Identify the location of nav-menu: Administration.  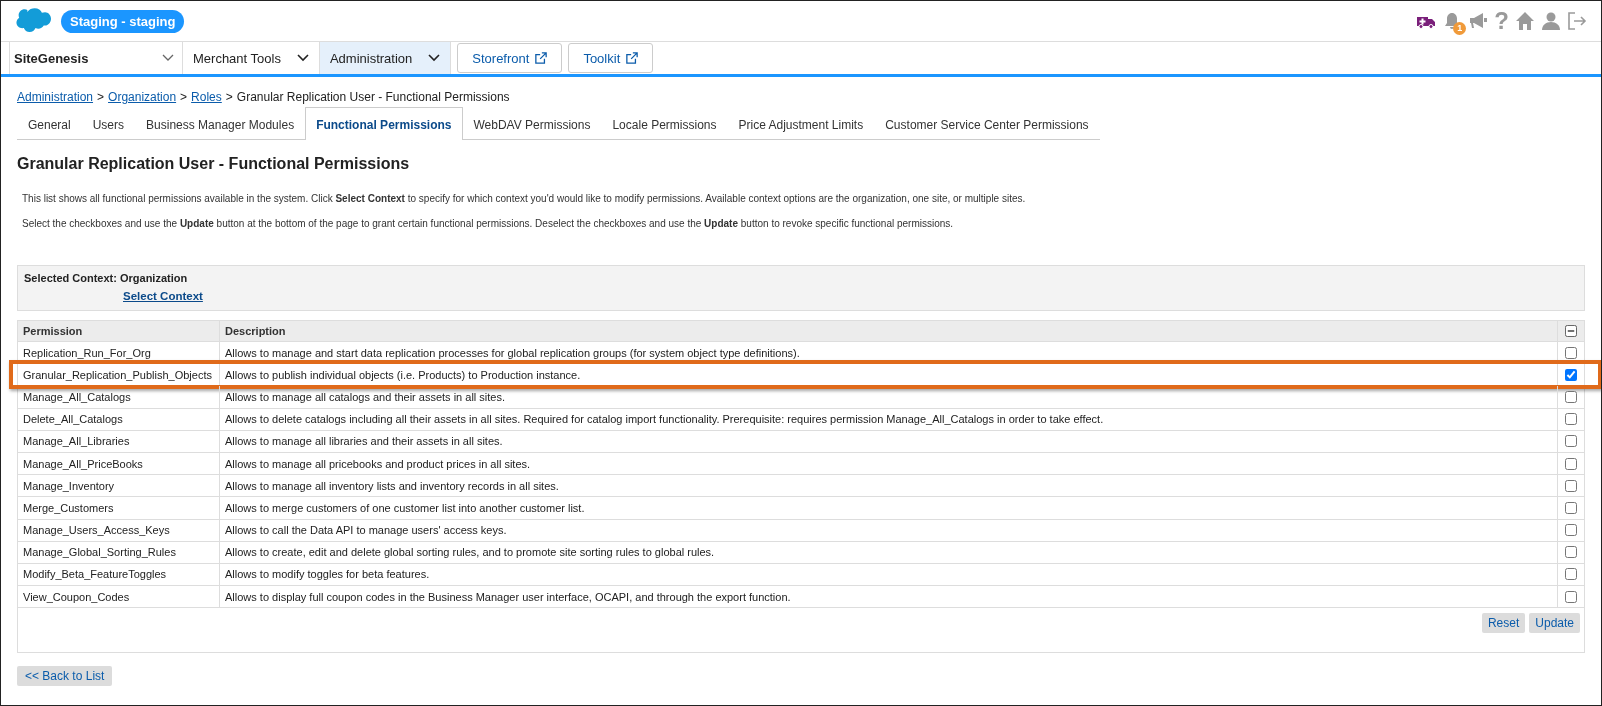
(385, 58).